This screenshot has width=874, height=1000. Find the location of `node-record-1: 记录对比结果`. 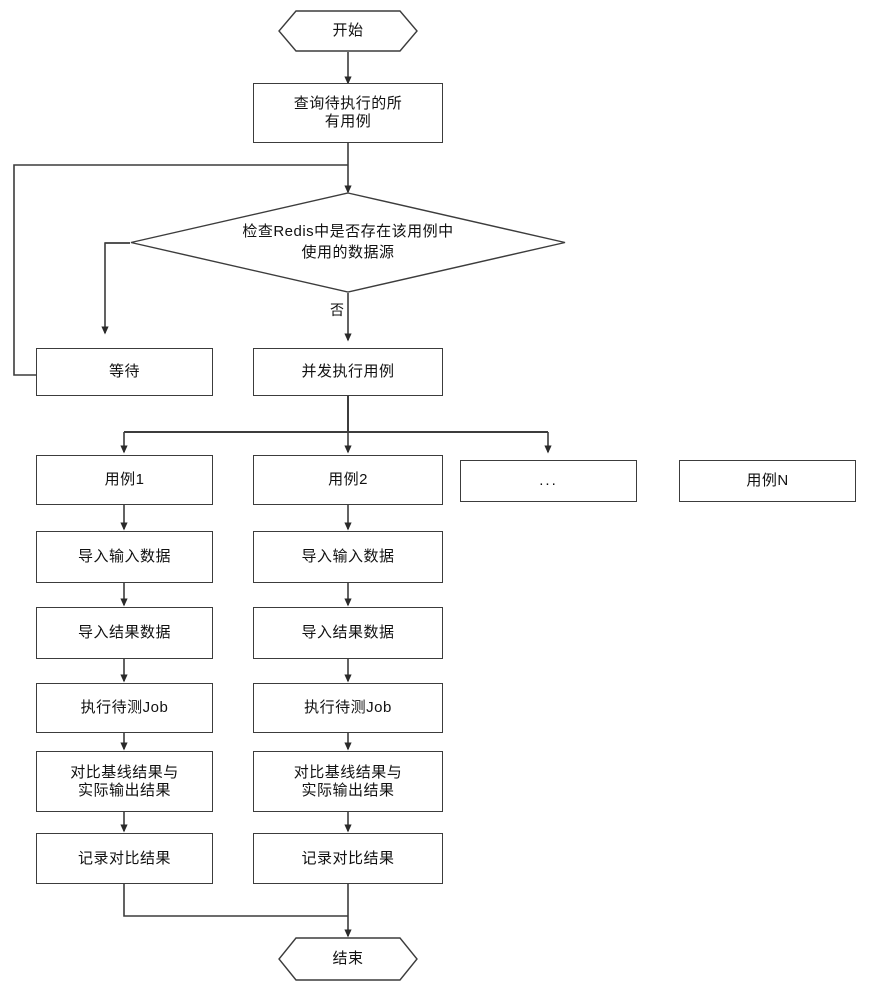

node-record-1: 记录对比结果 is located at coordinates (124, 858).